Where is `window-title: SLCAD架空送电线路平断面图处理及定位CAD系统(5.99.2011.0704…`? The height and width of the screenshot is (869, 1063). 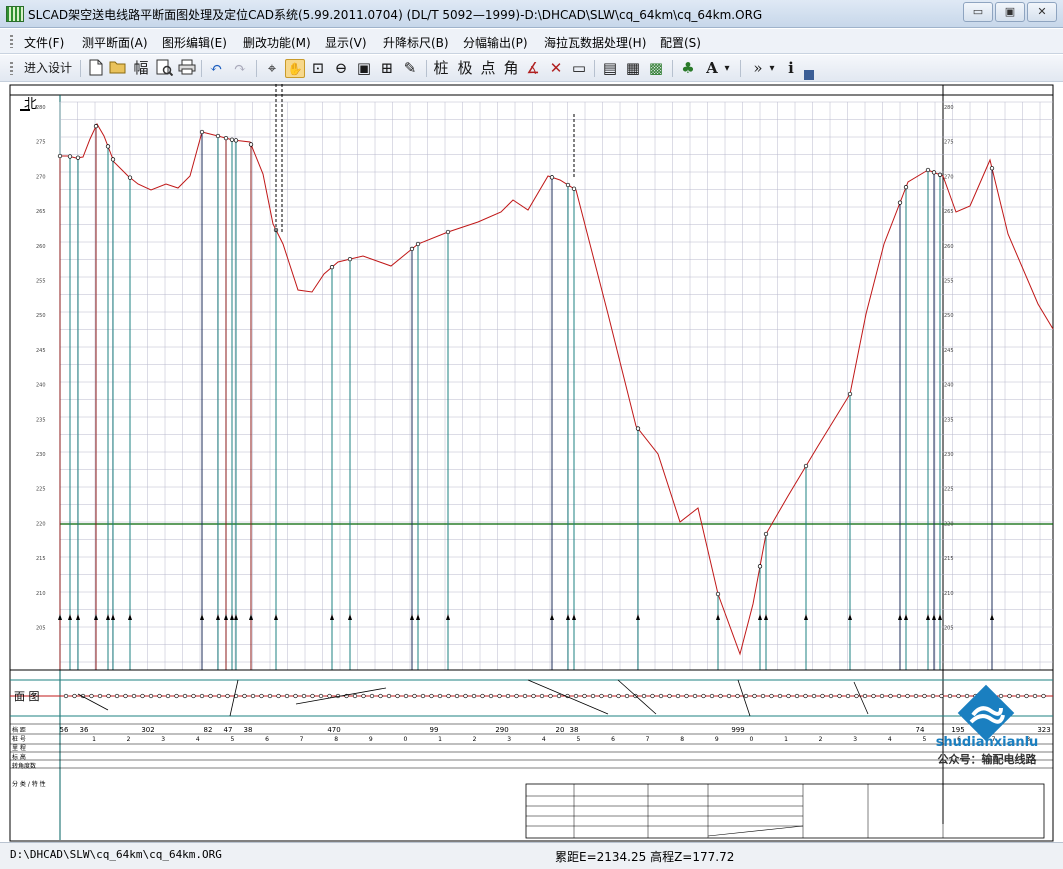 window-title: SLCAD架空送电线路平断面图处理及定位CAD系统(5.99.2011.0704… is located at coordinates (395, 15).